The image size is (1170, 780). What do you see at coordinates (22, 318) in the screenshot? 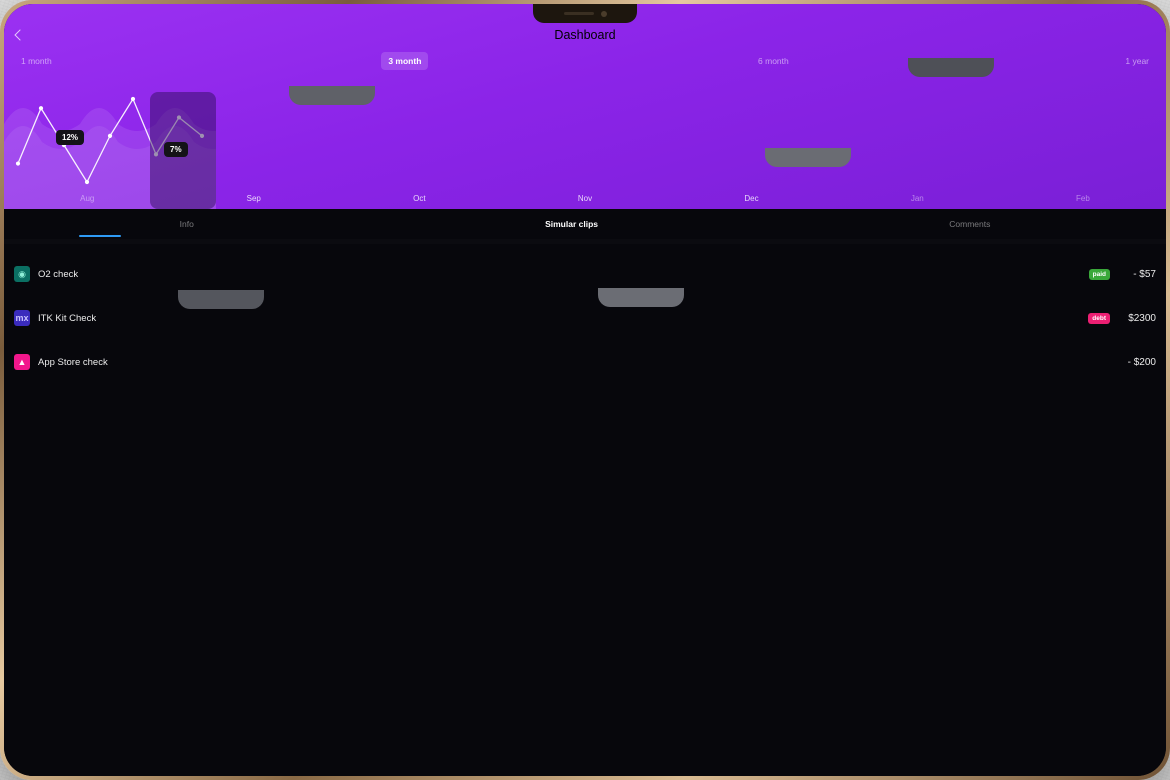
I see `mx-icon: mx` at bounding box center [22, 318].